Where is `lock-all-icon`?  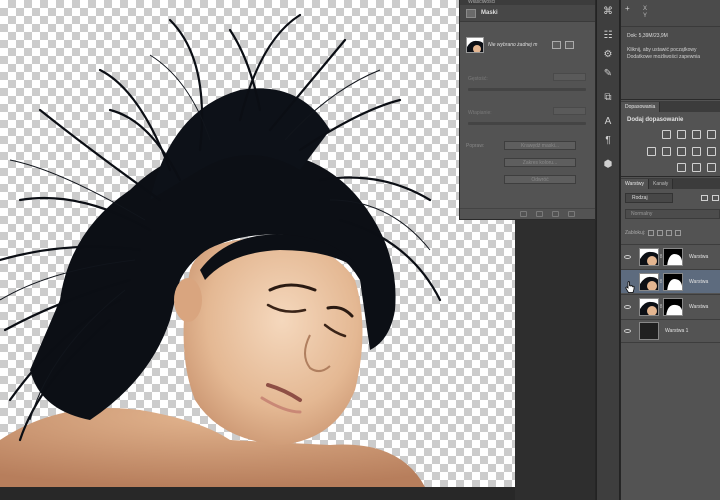 lock-all-icon is located at coordinates (678, 233).